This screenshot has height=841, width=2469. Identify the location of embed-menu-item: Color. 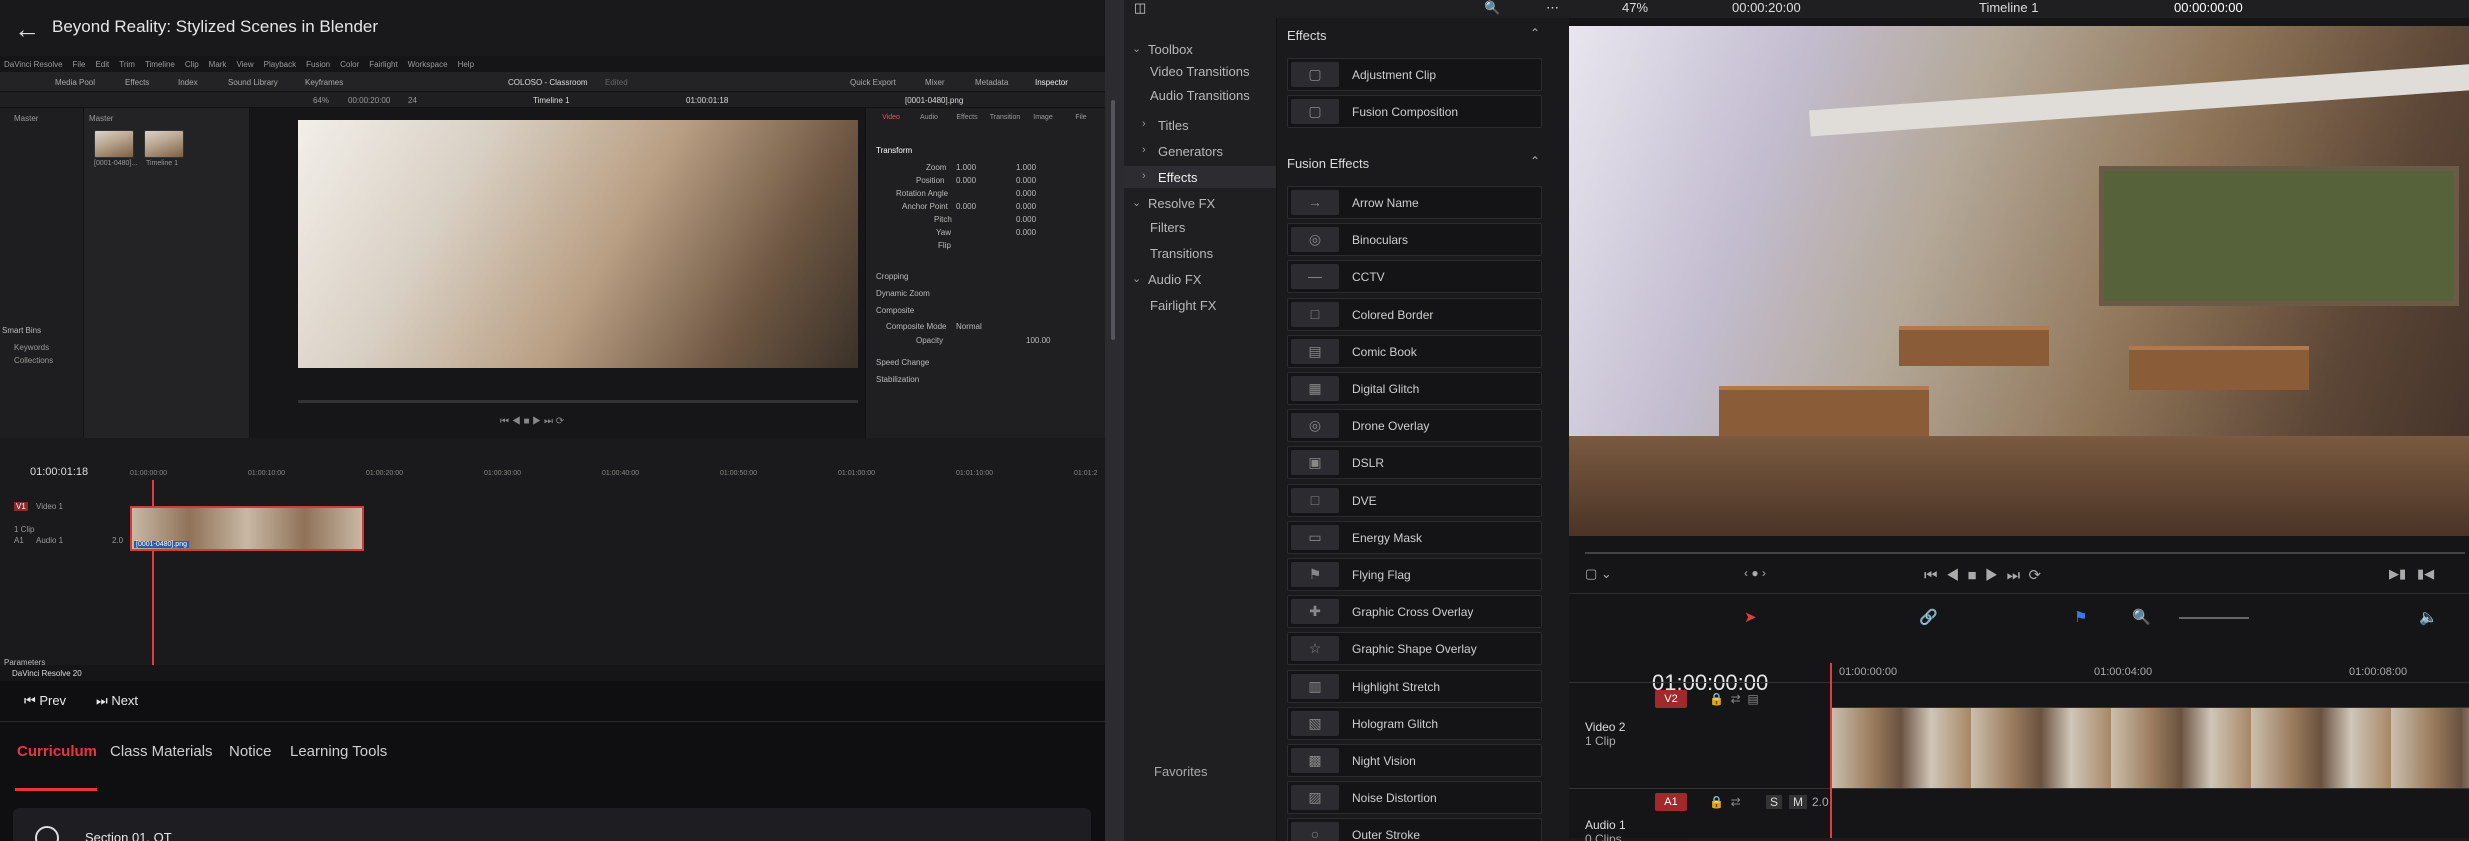
(350, 64).